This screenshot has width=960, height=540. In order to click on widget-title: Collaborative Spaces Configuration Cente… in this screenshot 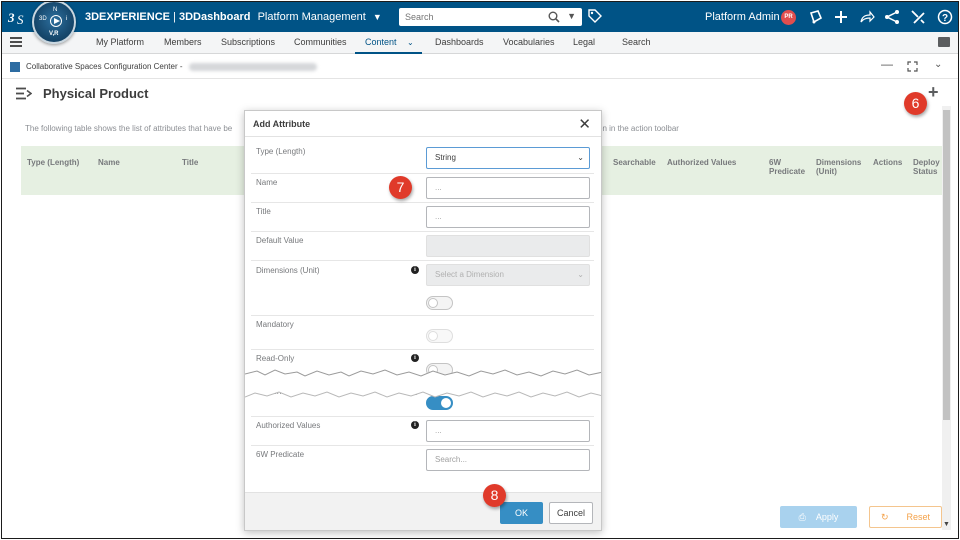, I will do `click(171, 66)`.